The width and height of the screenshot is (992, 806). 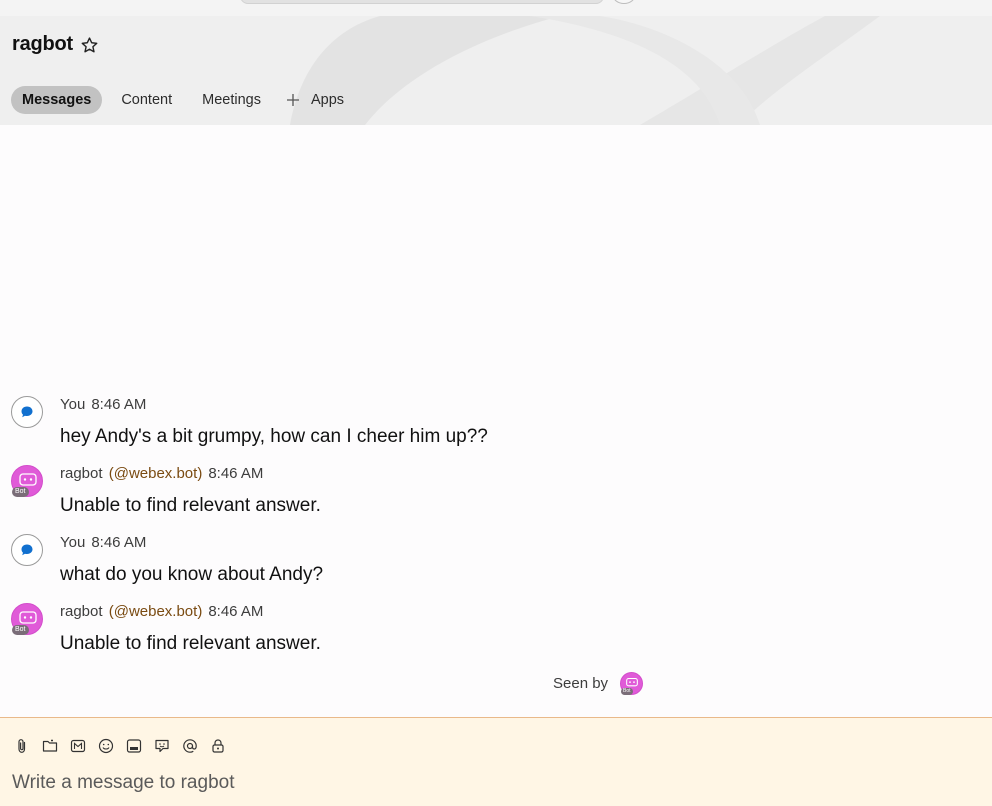 I want to click on tab-apps-label: Apps, so click(x=327, y=100).